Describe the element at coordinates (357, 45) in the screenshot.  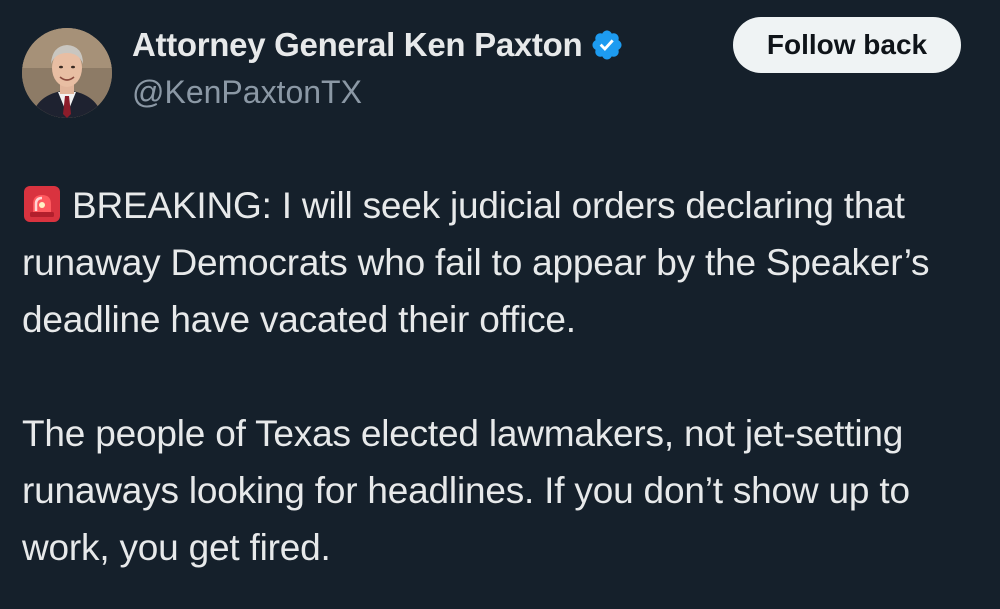
I see `author-display-name: Attorney General Ken Paxton` at that location.